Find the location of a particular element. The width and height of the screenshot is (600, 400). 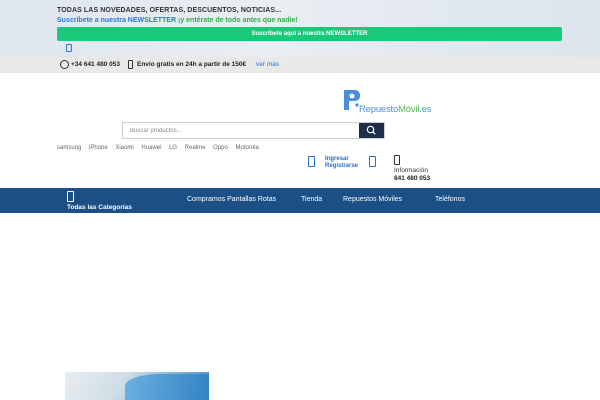

logo-text-repuesto: Repuesto is located at coordinates (379, 109).